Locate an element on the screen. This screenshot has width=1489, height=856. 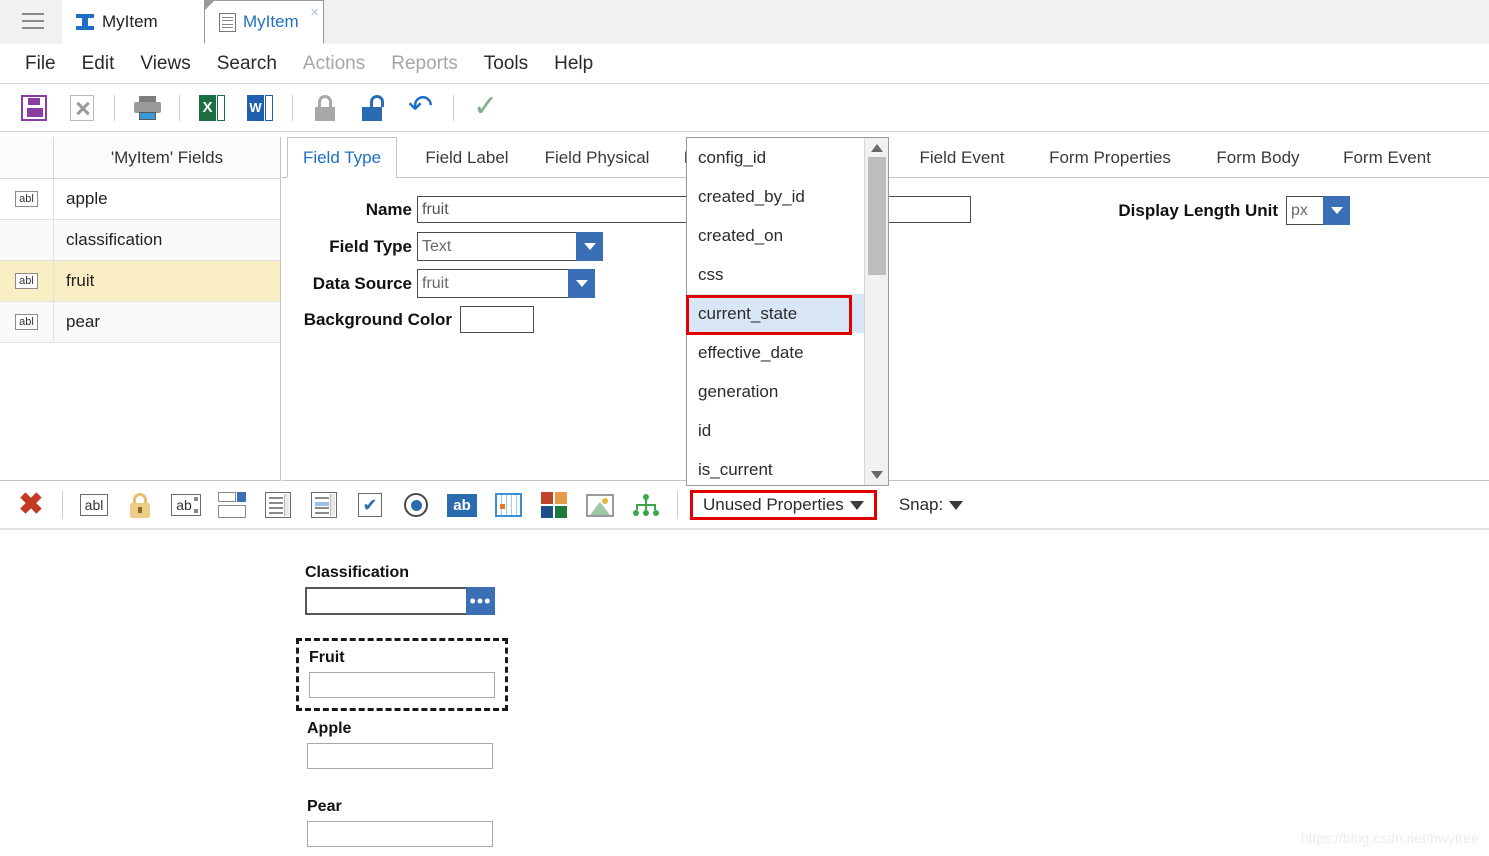
classification-input is located at coordinates (385, 601).